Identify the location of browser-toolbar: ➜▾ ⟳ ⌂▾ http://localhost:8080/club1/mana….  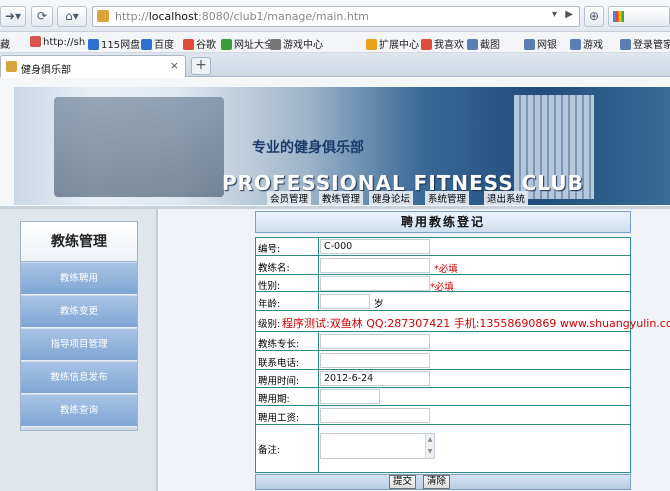
(335, 16).